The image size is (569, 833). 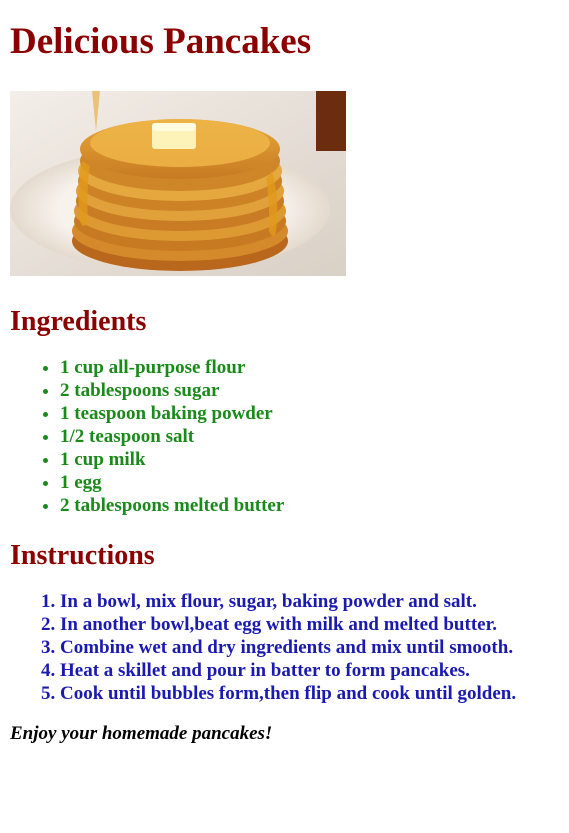 What do you see at coordinates (161, 41) in the screenshot?
I see `page-title: Delicious Pancakes` at bounding box center [161, 41].